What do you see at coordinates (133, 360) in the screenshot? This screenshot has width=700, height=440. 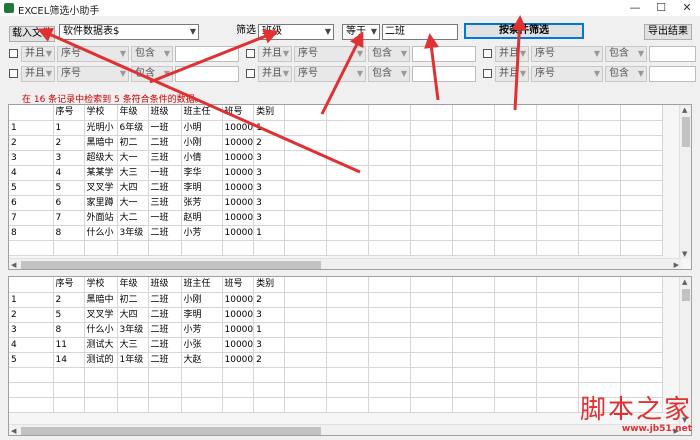 I see `table-cell: 1年级` at bounding box center [133, 360].